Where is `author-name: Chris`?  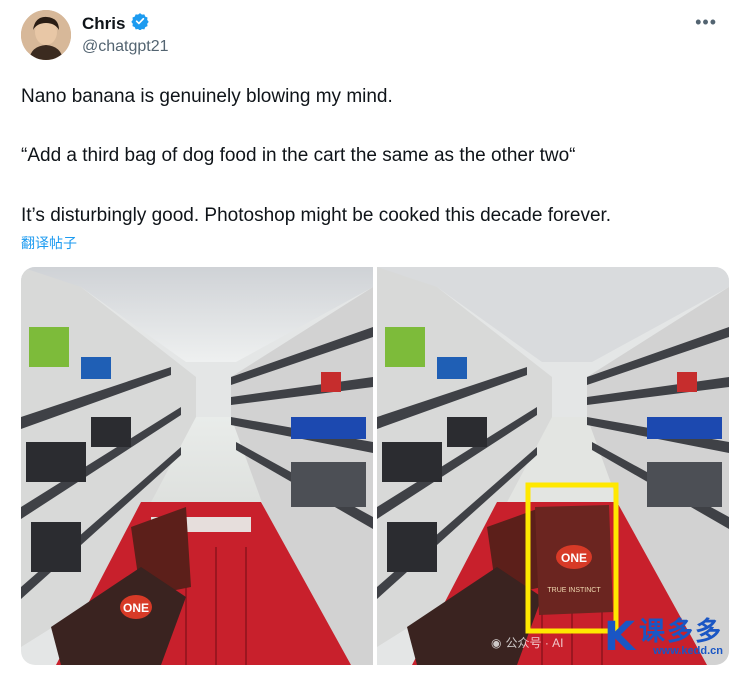
author-name: Chris is located at coordinates (103, 24).